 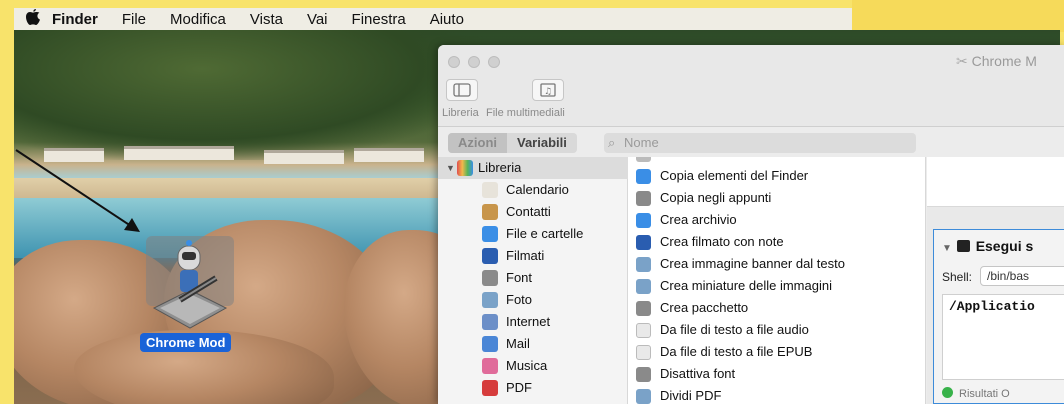 I want to click on menu-aiuto: Aiuto, so click(x=447, y=19).